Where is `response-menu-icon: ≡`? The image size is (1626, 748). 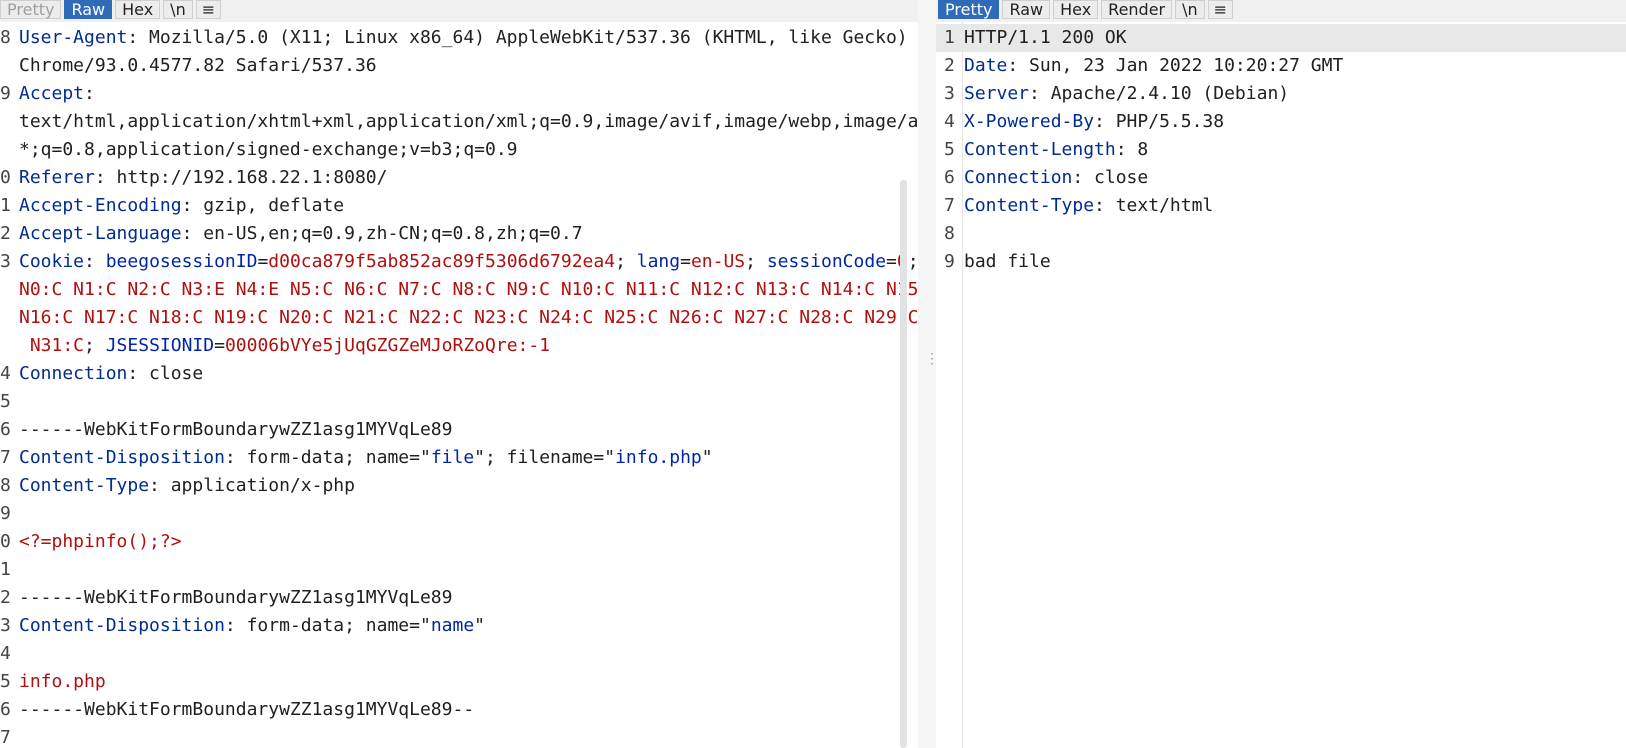
response-menu-icon: ≡ is located at coordinates (1220, 9).